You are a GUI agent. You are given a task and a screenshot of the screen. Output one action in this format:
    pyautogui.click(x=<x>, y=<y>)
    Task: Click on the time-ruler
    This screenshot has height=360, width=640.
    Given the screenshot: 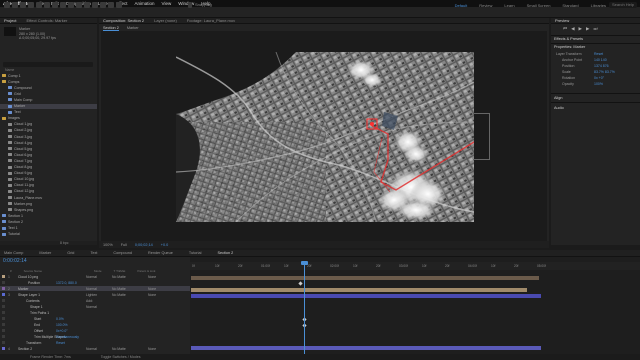 What is the action you would take?
    pyautogui.click(x=415, y=266)
    